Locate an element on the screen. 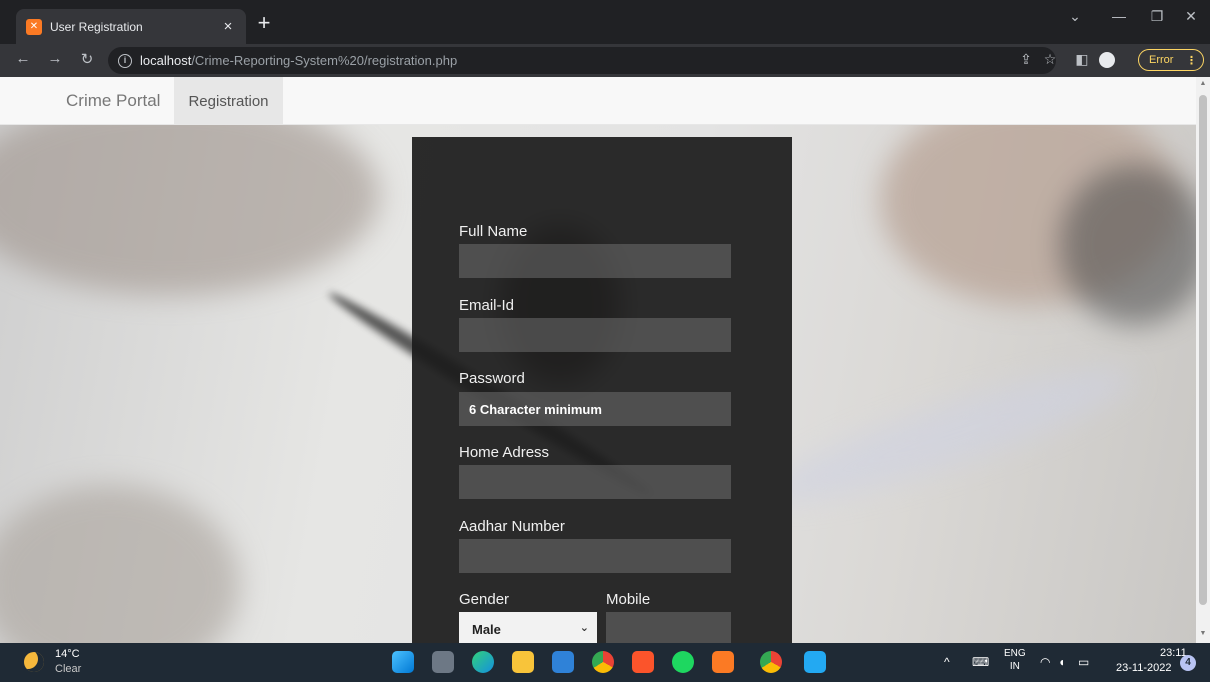 This screenshot has width=1210, height=682. profile-avatar-icon is located at coordinates (1107, 60).